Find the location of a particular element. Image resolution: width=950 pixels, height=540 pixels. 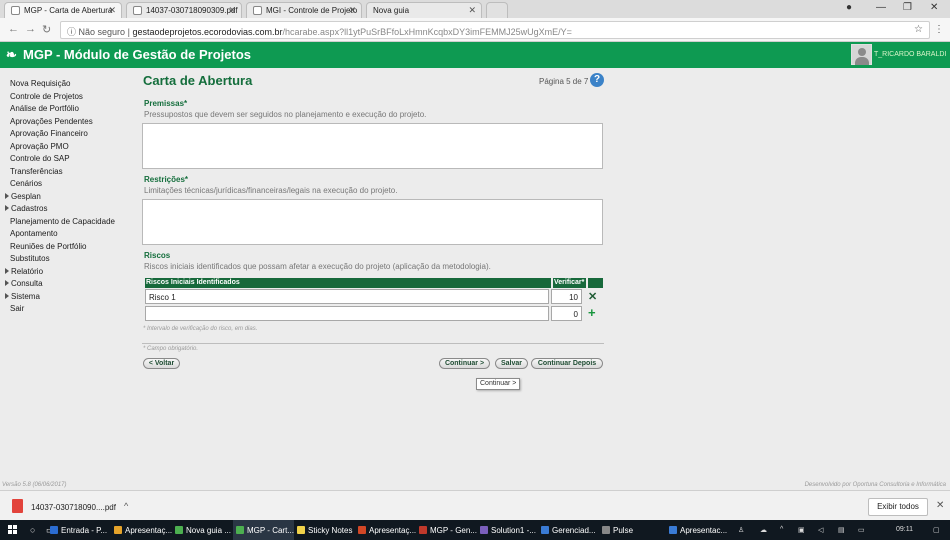

risk-input-1: Risco 1 is located at coordinates (347, 296).